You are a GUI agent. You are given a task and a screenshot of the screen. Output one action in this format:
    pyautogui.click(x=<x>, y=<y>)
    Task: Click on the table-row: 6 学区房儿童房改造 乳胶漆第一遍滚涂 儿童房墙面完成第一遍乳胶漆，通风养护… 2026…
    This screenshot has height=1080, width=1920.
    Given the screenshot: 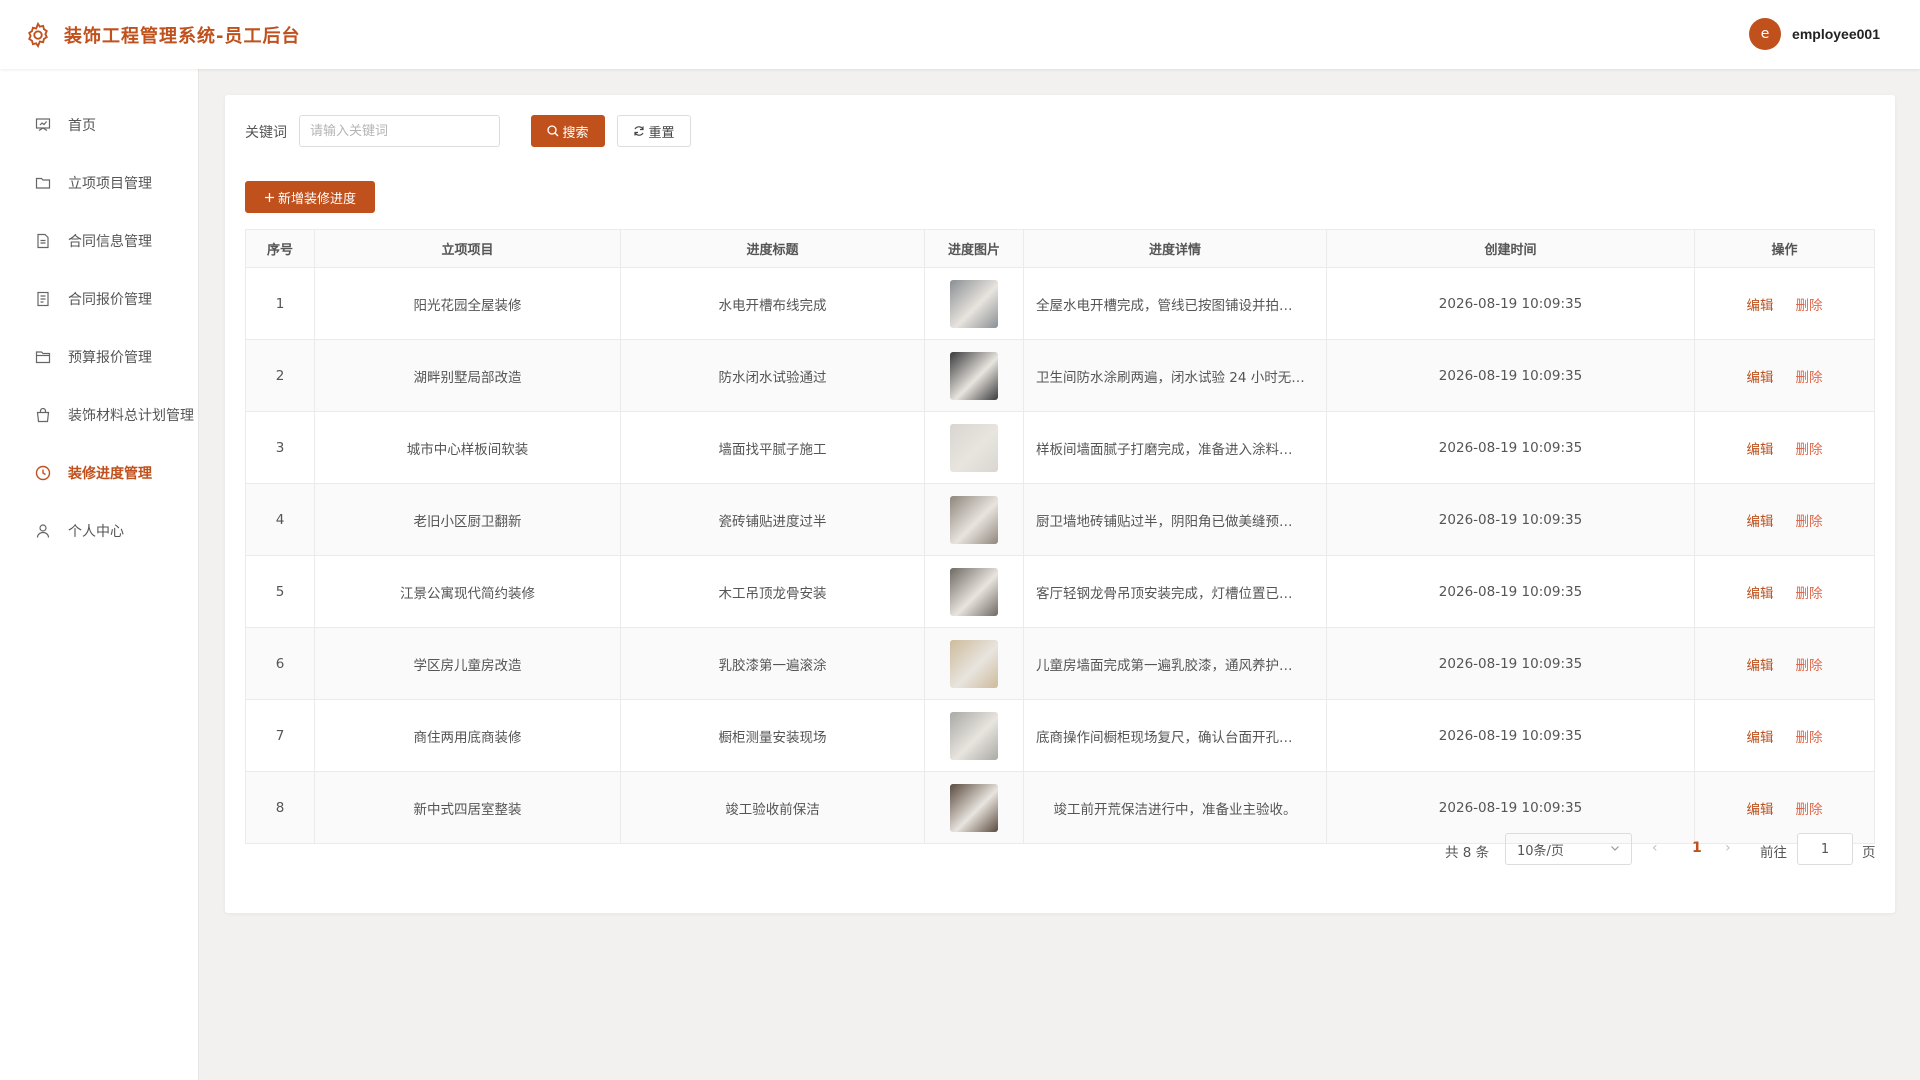 What is the action you would take?
    pyautogui.click(x=1060, y=663)
    